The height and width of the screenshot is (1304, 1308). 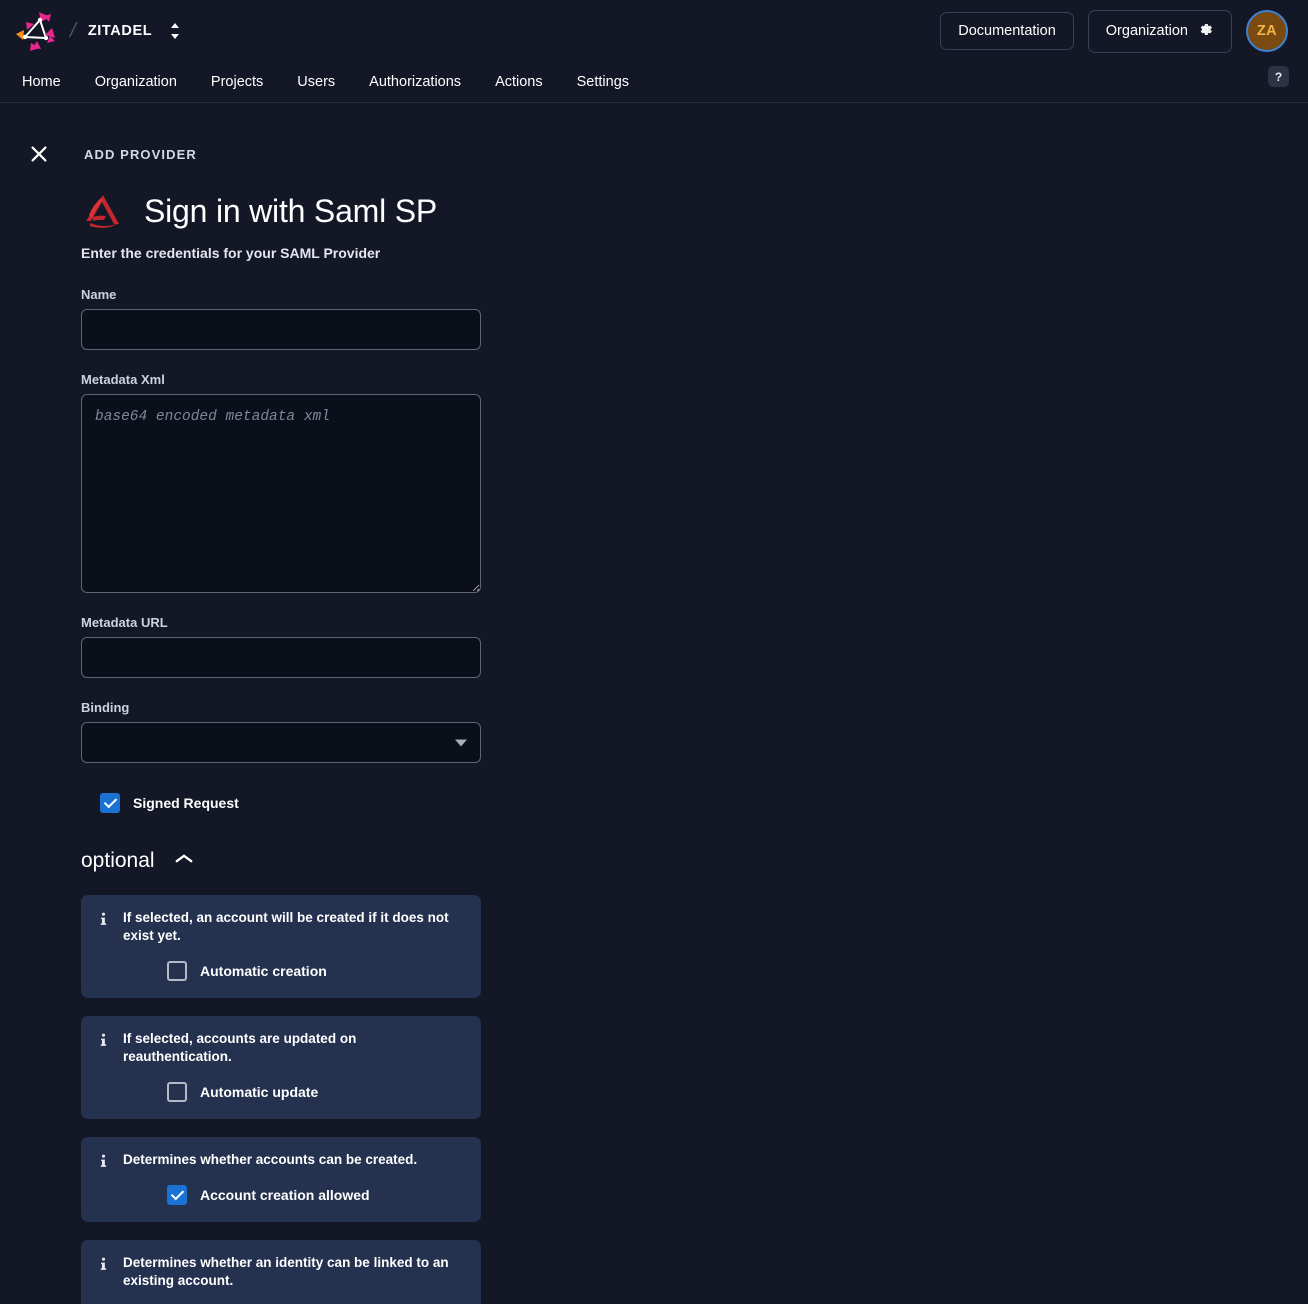 I want to click on brand: / ZITADEL, so click(x=96, y=31).